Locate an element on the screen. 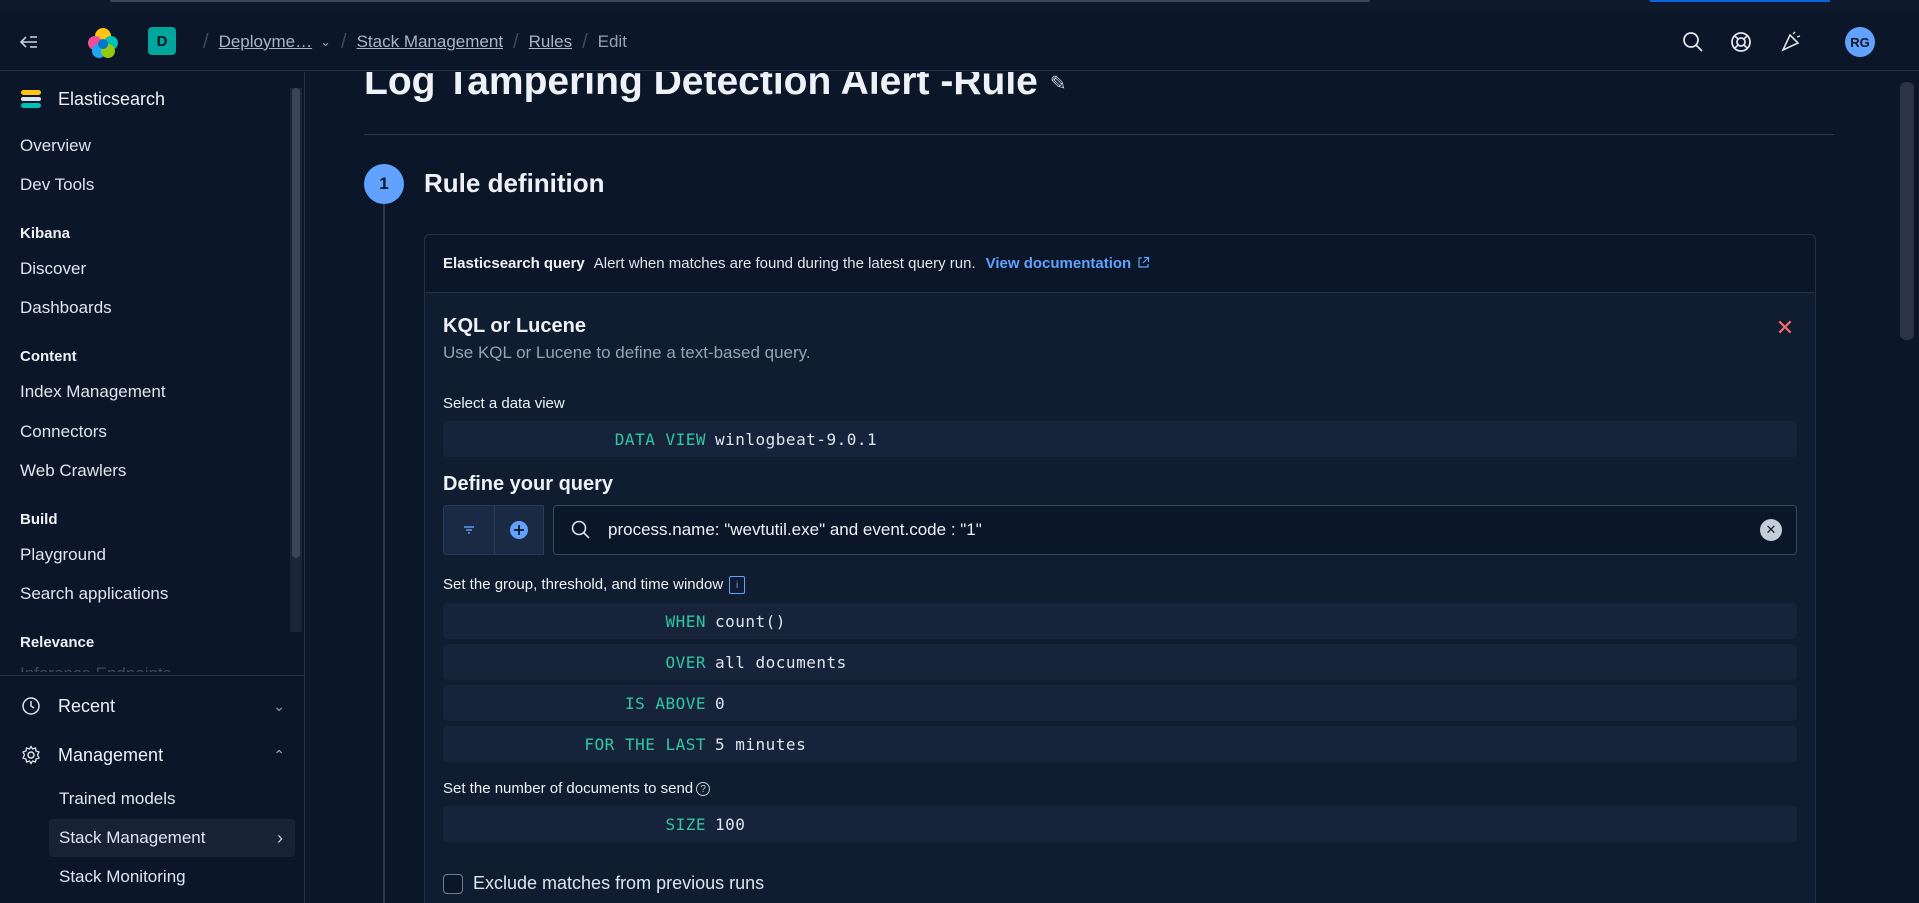  sidebar-item-trained-models: Trained models is located at coordinates (172, 799).